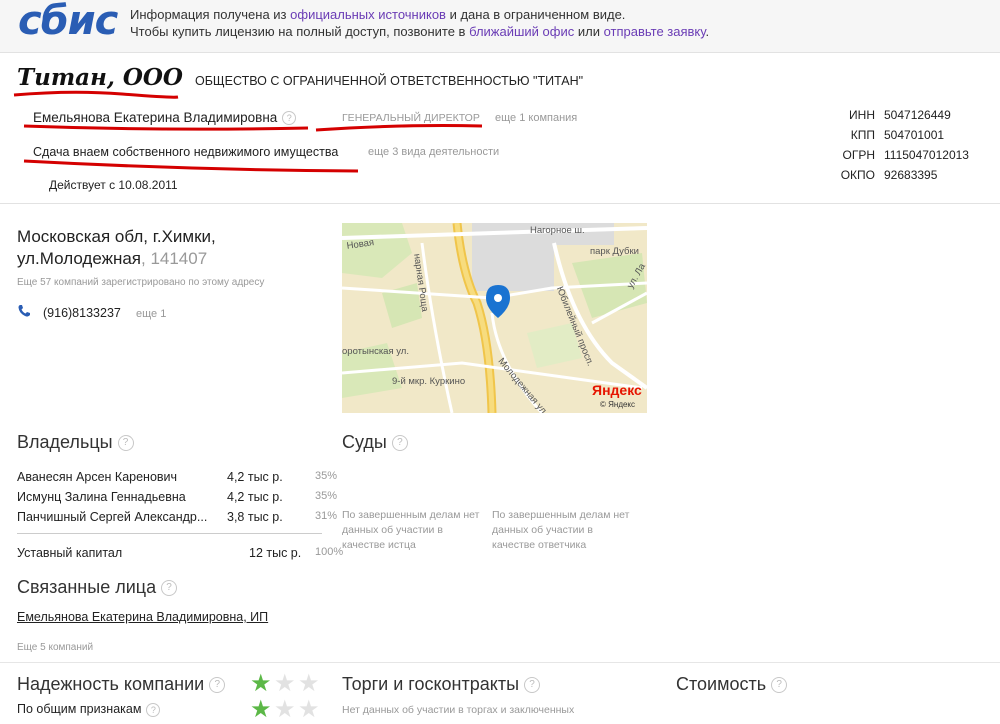  Describe the element at coordinates (368, 14) in the screenshot. I see `official-sources-link: официальных источников` at that location.